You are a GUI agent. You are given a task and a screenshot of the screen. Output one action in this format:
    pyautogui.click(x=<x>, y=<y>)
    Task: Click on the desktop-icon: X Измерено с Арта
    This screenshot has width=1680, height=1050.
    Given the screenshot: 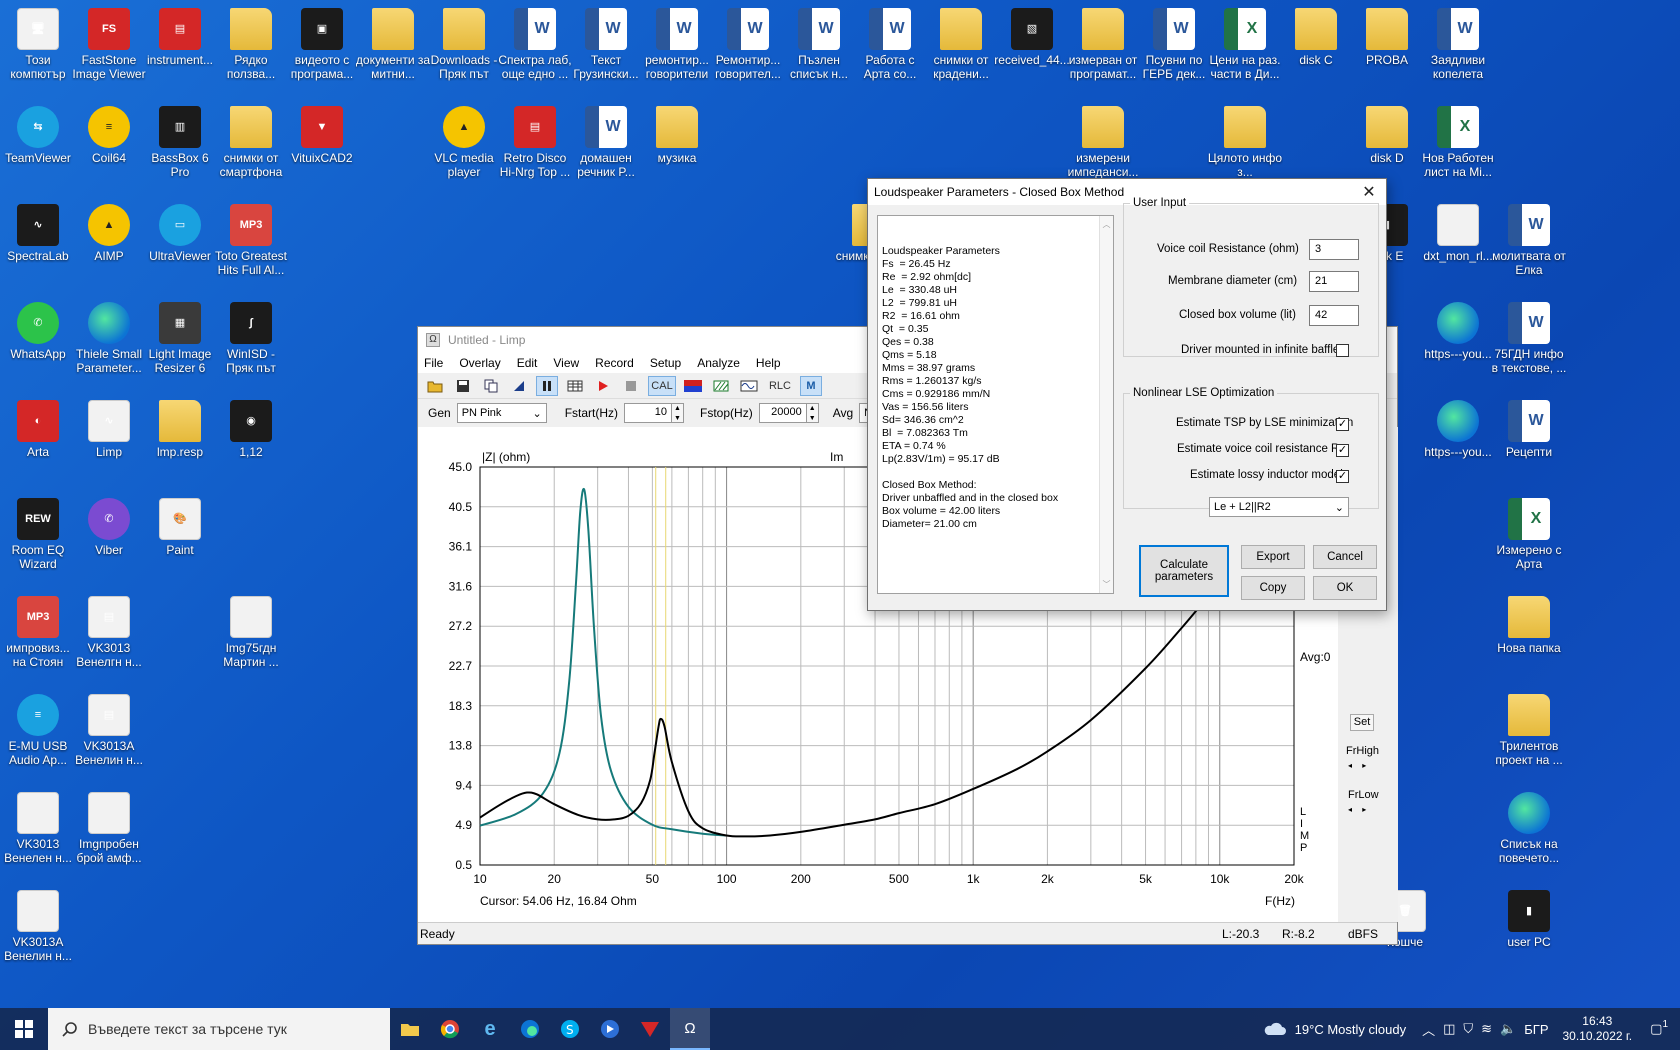 What is the action you would take?
    pyautogui.click(x=1529, y=534)
    